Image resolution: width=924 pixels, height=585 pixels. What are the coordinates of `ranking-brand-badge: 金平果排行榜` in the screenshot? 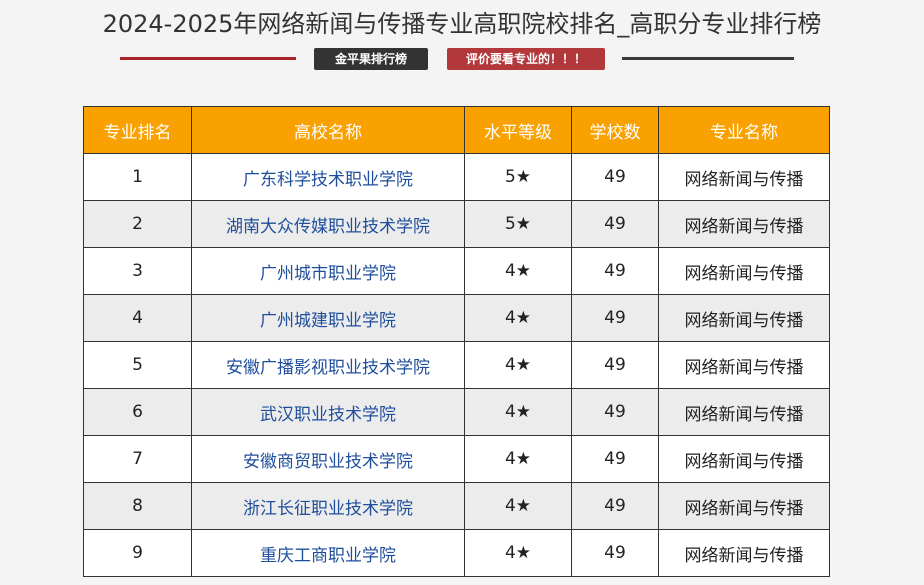 It's located at (371, 59).